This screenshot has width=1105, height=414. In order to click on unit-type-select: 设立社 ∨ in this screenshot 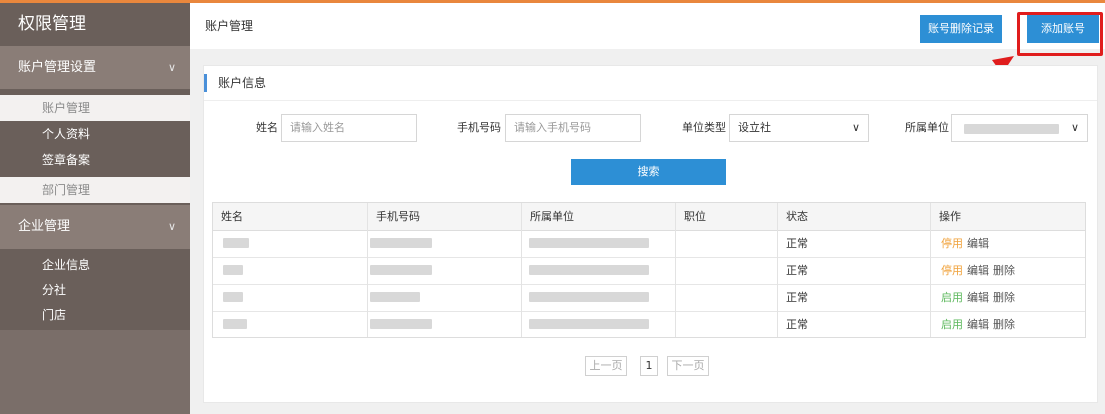, I will do `click(799, 128)`.